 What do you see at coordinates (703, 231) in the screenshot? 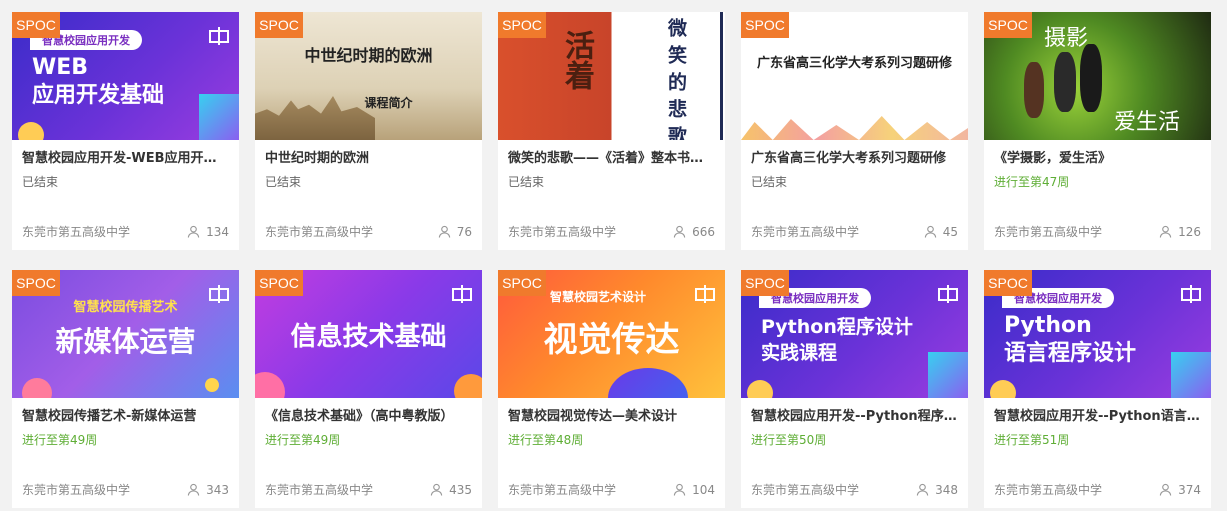
I see `student-count: 666` at bounding box center [703, 231].